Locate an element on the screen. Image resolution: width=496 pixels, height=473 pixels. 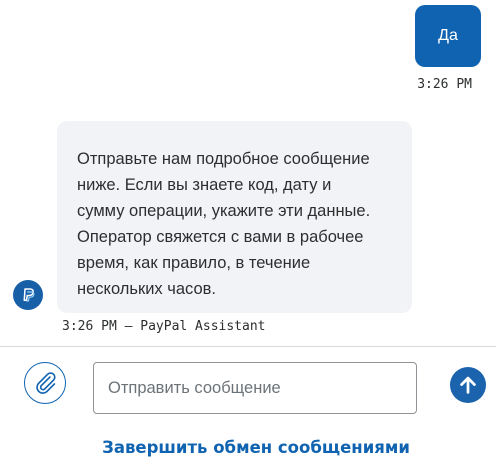
message-input is located at coordinates (255, 388).